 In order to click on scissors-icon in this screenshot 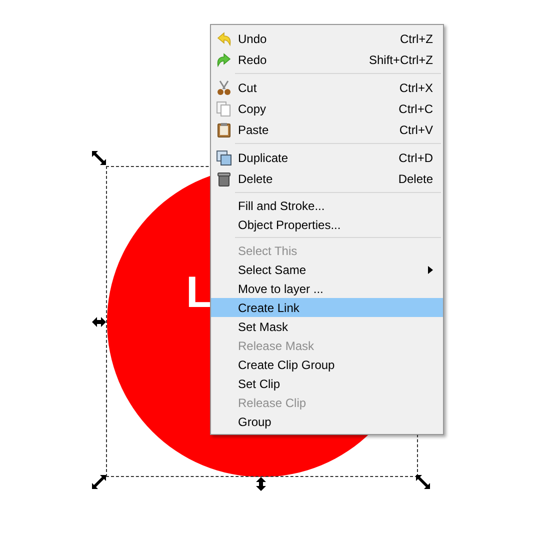, I will do `click(224, 88)`.